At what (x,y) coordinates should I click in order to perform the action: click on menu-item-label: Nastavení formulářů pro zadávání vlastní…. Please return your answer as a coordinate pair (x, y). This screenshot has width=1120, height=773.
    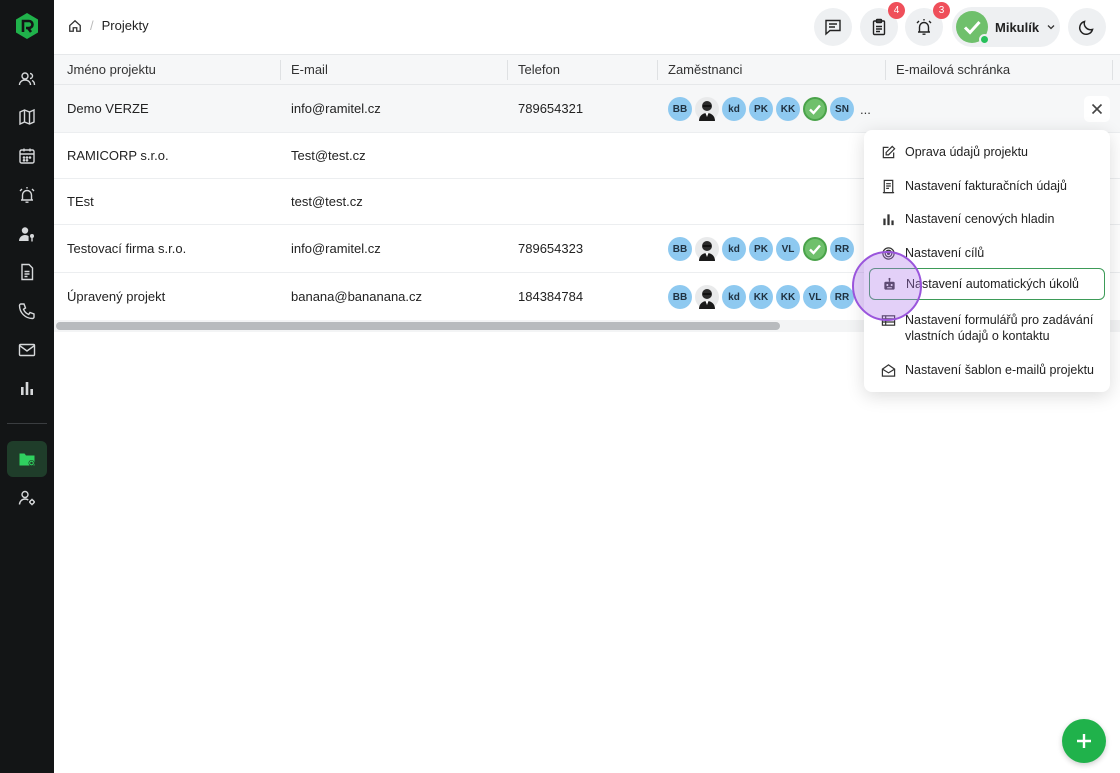
    Looking at the image, I should click on (999, 328).